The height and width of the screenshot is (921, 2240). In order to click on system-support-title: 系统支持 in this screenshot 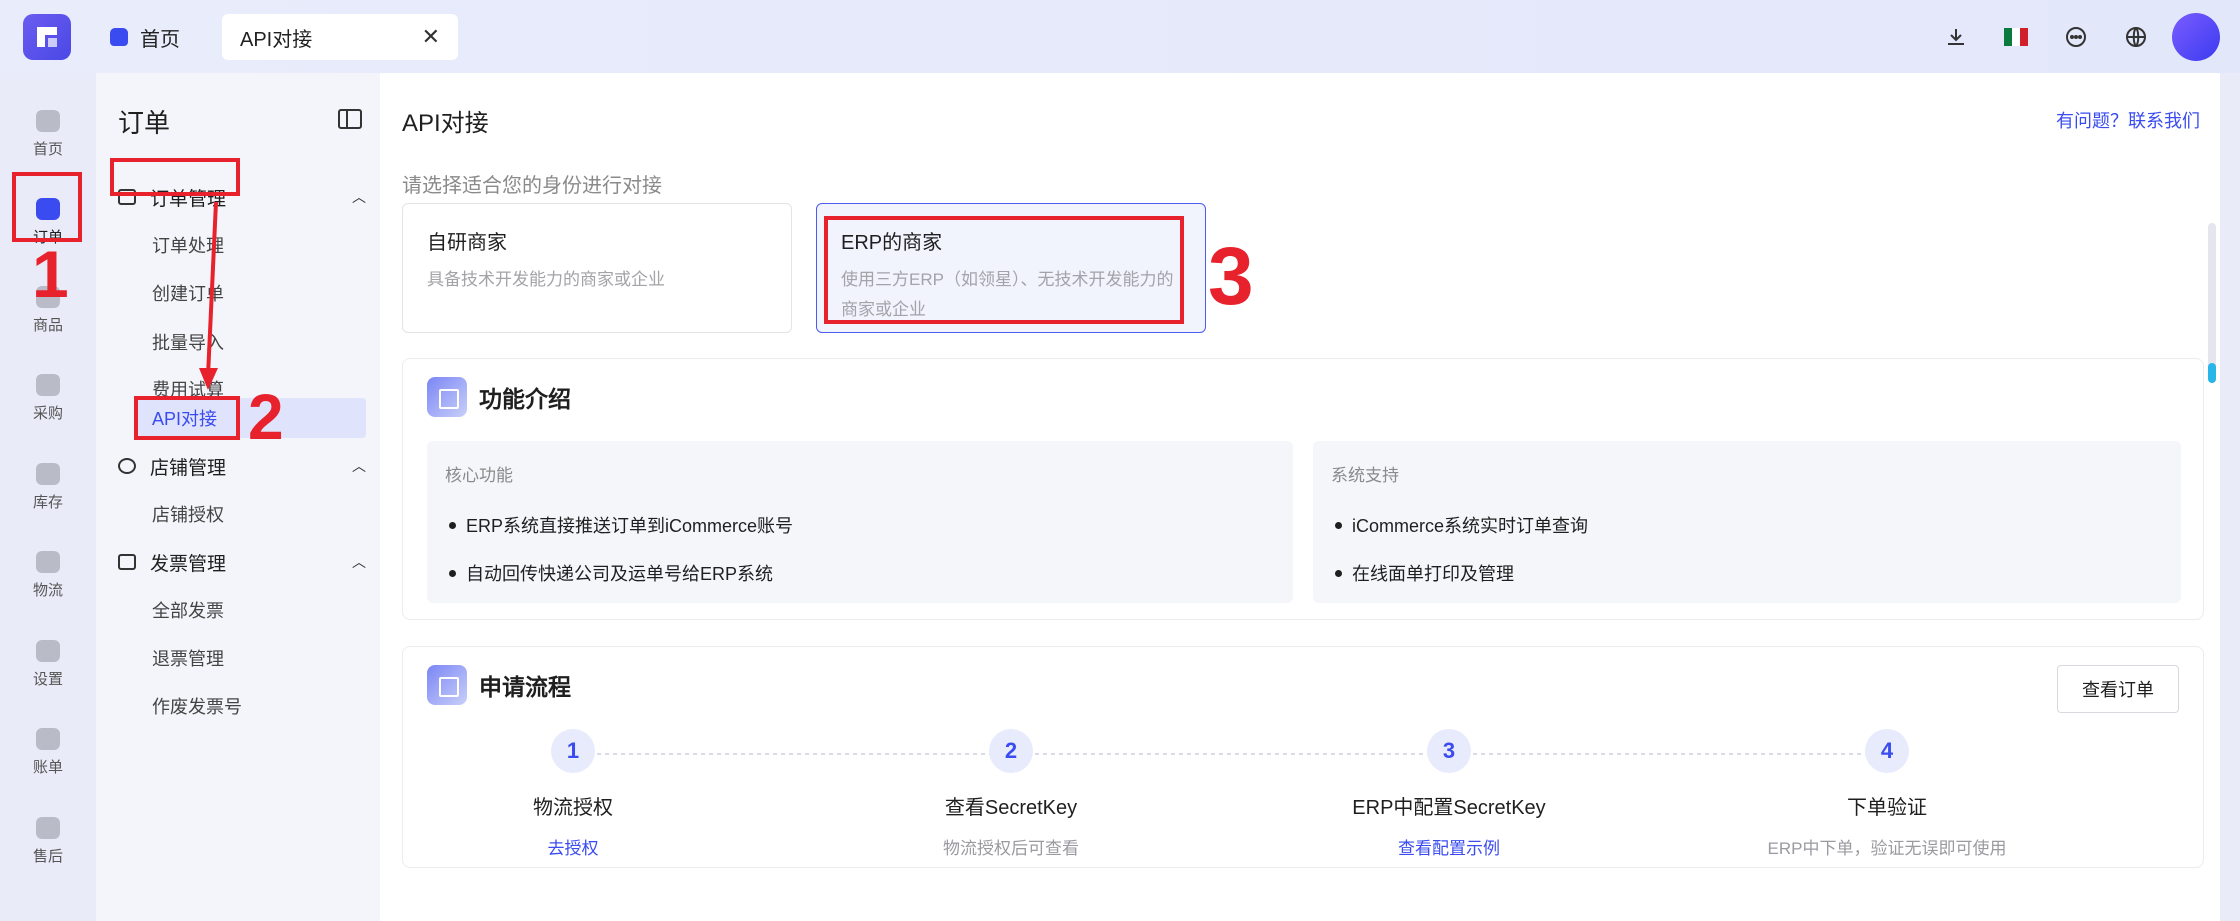, I will do `click(1365, 475)`.